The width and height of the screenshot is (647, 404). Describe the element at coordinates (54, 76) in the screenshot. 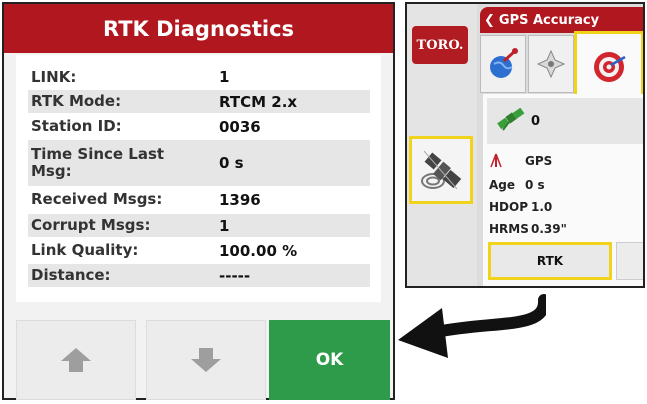

I see `diag-label: LINK:` at that location.